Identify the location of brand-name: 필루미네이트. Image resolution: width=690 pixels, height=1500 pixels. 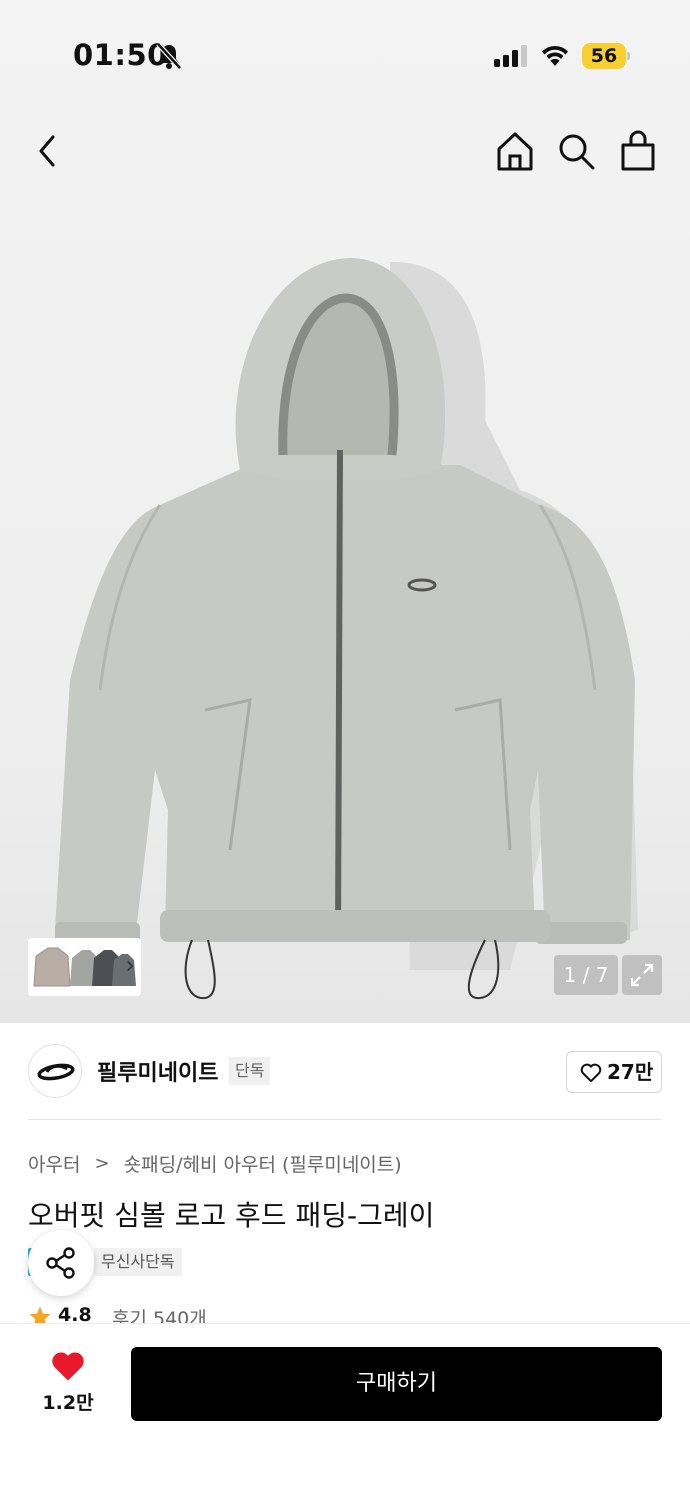
(157, 1071).